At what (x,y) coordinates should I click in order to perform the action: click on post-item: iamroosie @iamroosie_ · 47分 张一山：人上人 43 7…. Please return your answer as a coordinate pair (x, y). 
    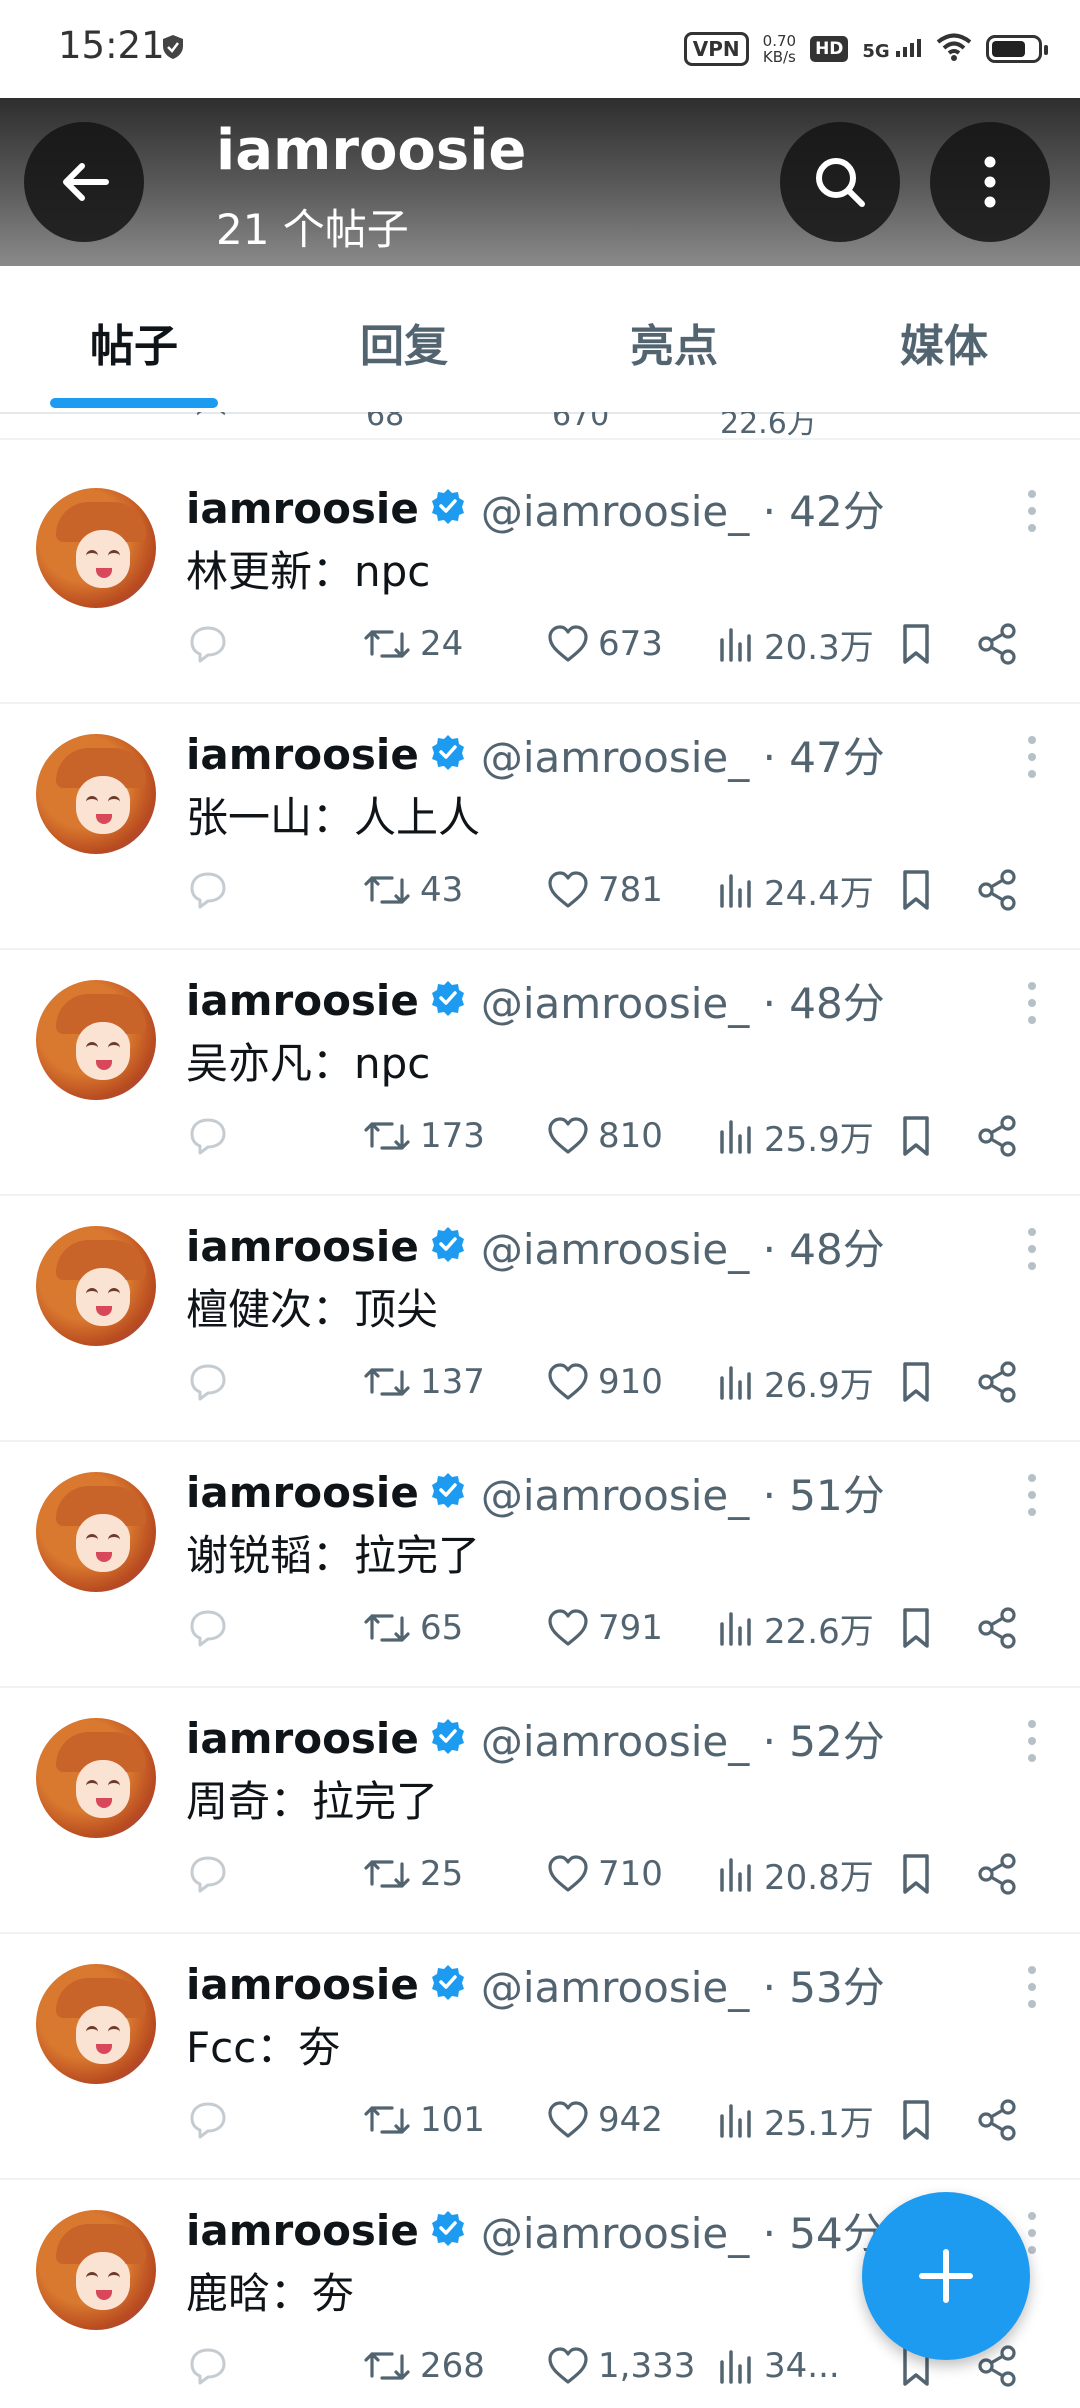
    Looking at the image, I should click on (540, 826).